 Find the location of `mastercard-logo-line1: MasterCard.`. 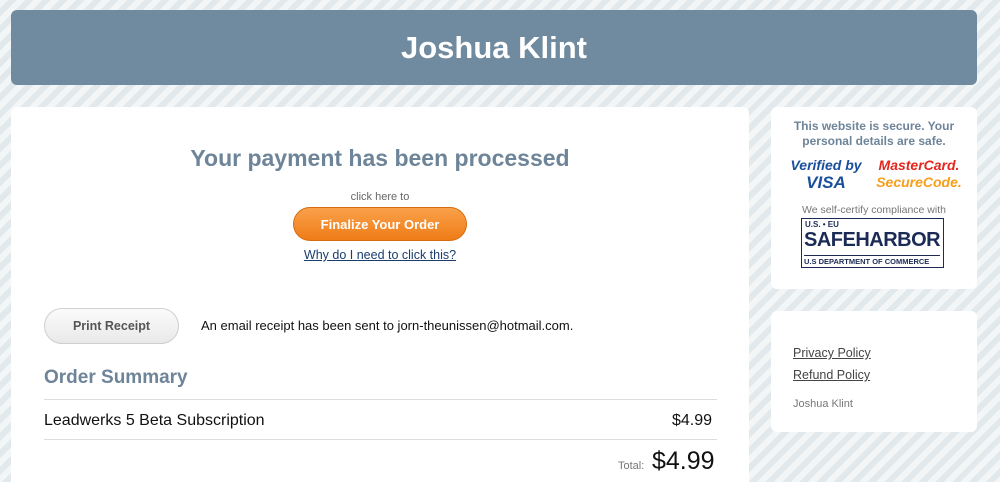

mastercard-logo-line1: MasterCard. is located at coordinates (919, 165).